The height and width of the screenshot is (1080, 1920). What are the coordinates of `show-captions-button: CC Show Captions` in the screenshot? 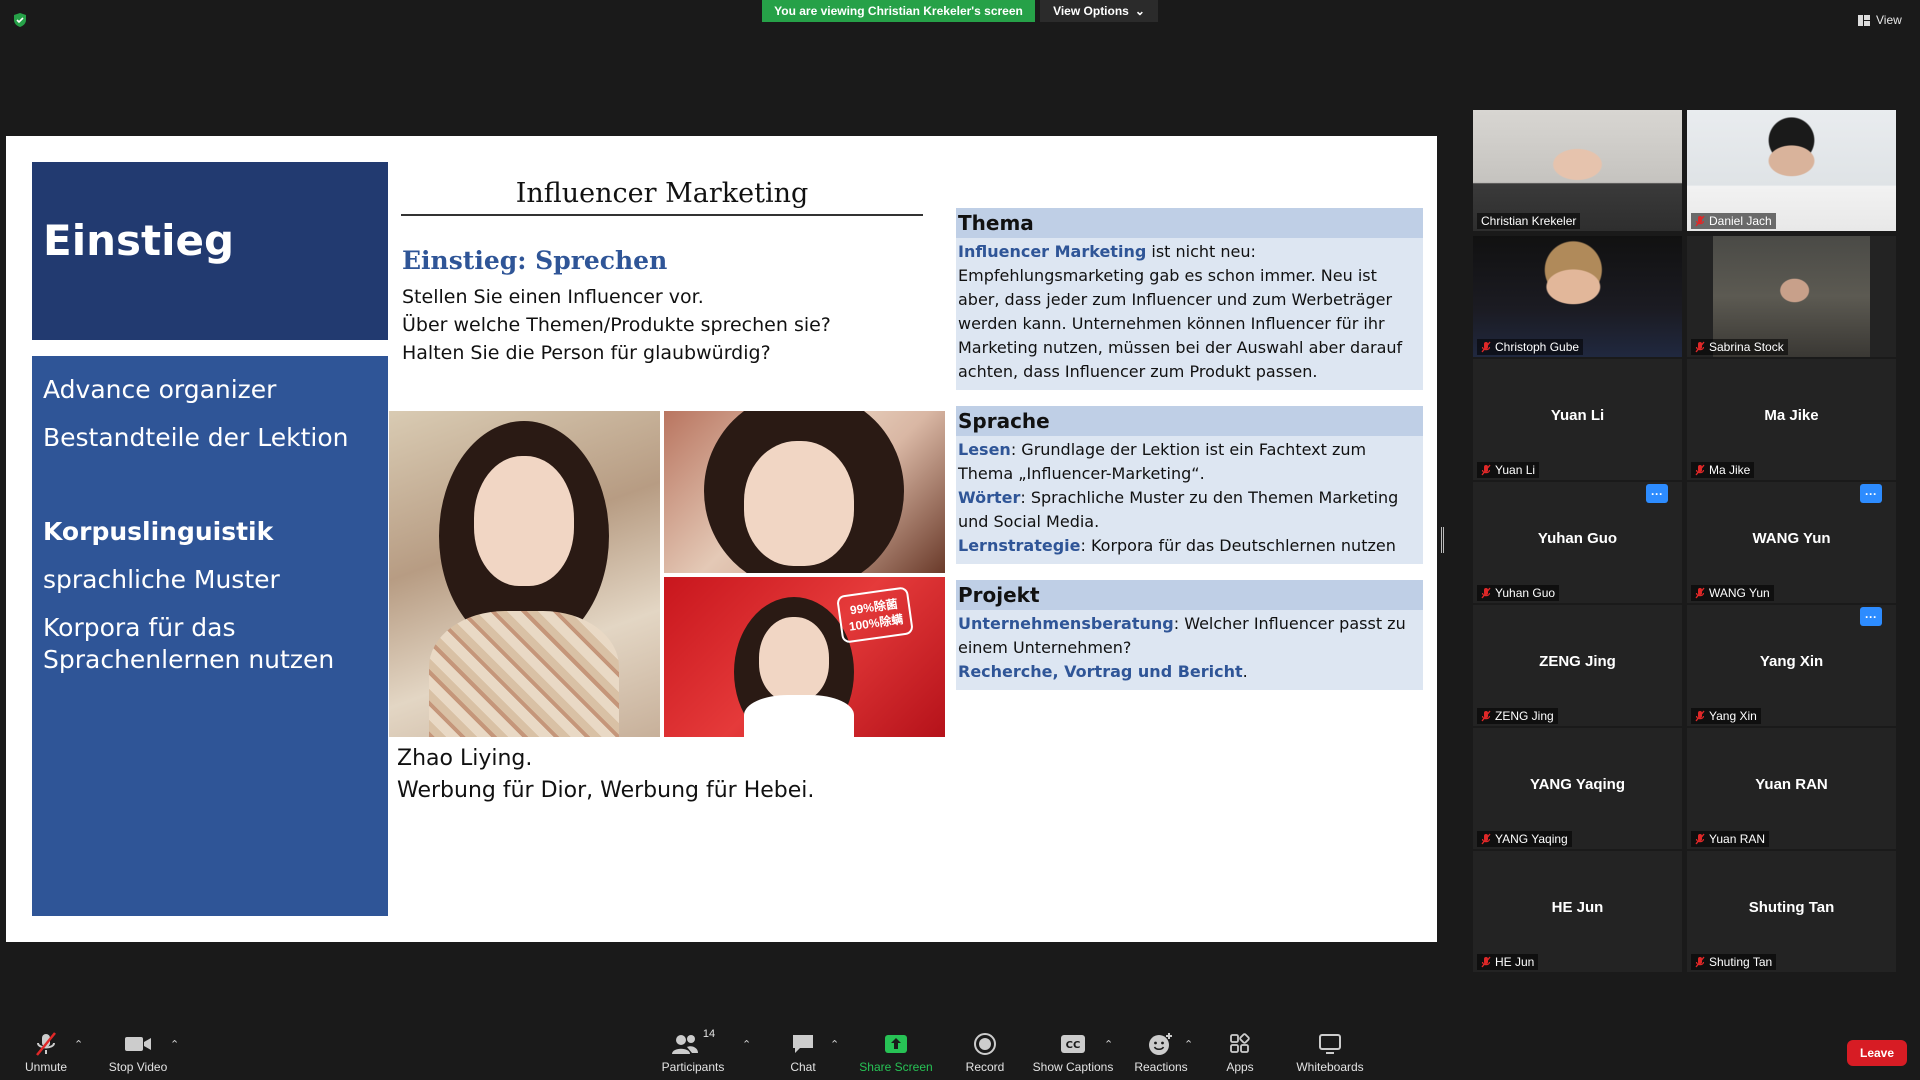 It's located at (1073, 1050).